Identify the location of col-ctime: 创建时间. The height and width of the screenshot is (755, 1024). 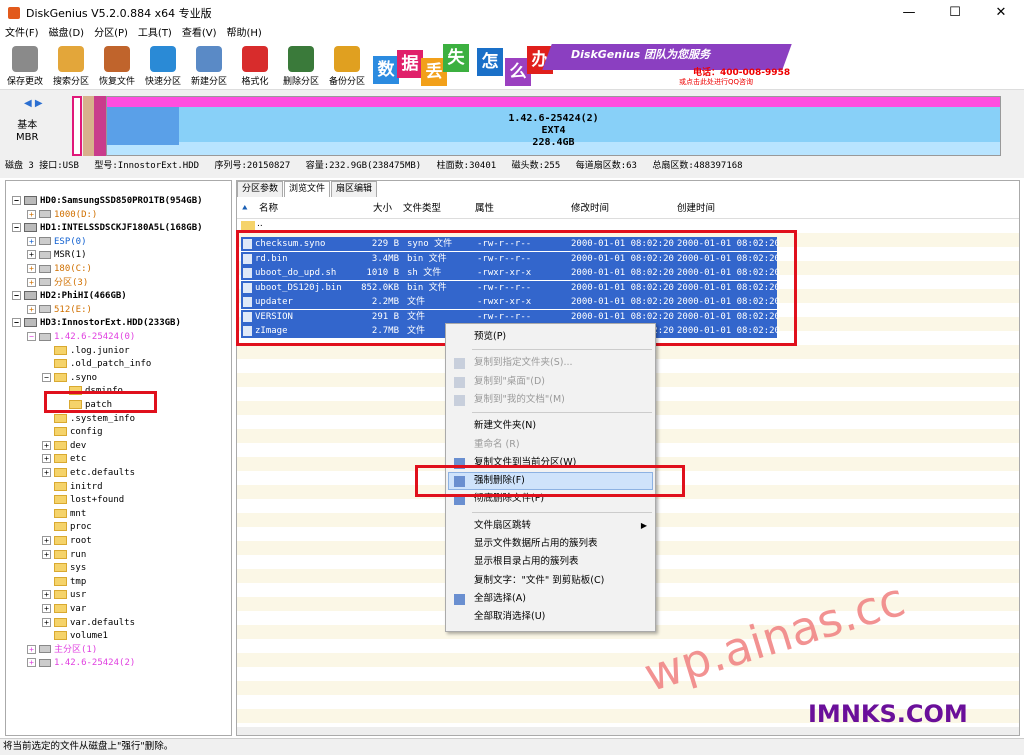
(696, 209).